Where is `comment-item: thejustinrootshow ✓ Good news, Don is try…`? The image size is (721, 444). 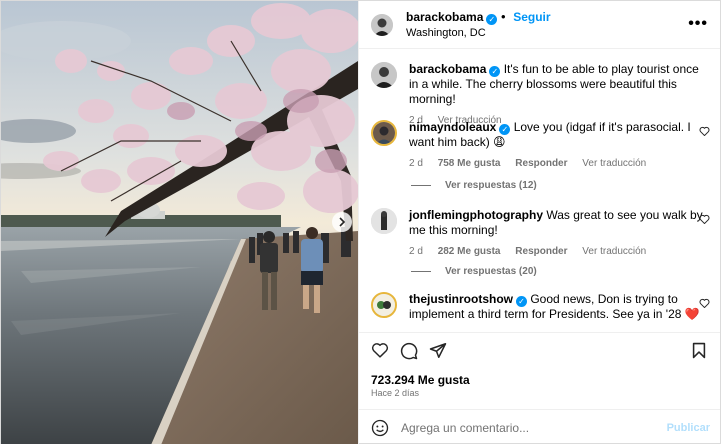
comment-item: thejustinrootshow ✓ Good news, Don is try… is located at coordinates (540, 307).